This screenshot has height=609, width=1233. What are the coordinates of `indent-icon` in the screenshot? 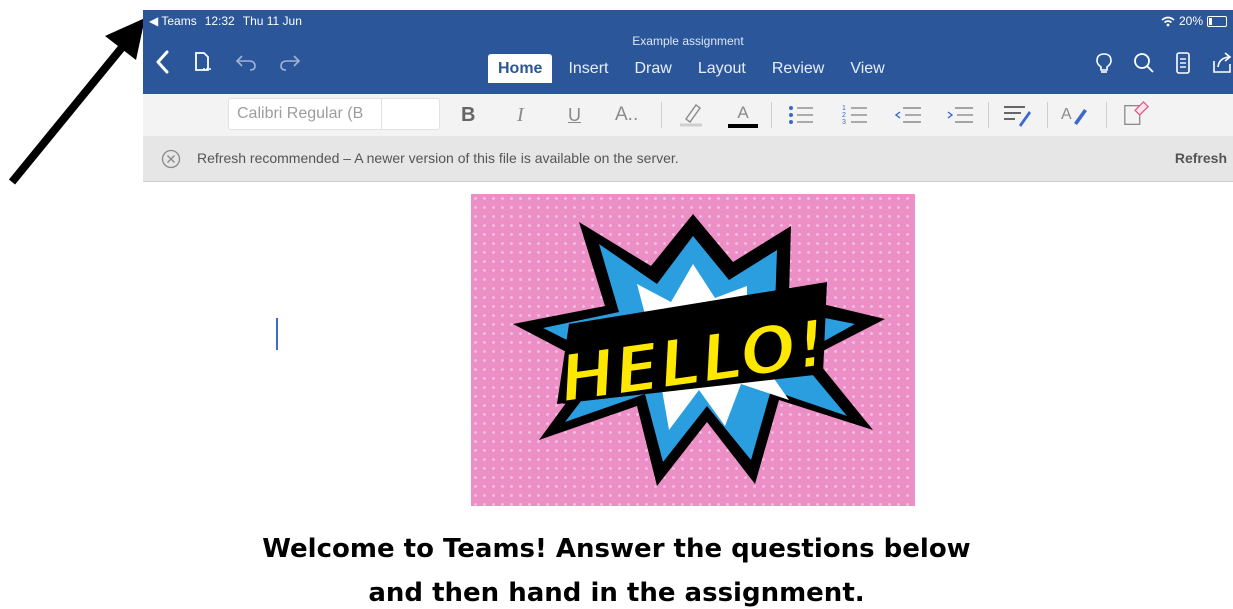 It's located at (960, 115).